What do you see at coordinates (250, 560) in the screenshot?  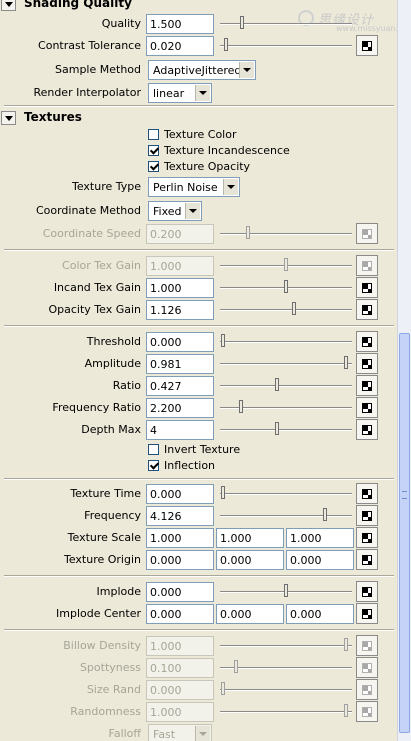 I see `texture-origin-y-field: 0.000` at bounding box center [250, 560].